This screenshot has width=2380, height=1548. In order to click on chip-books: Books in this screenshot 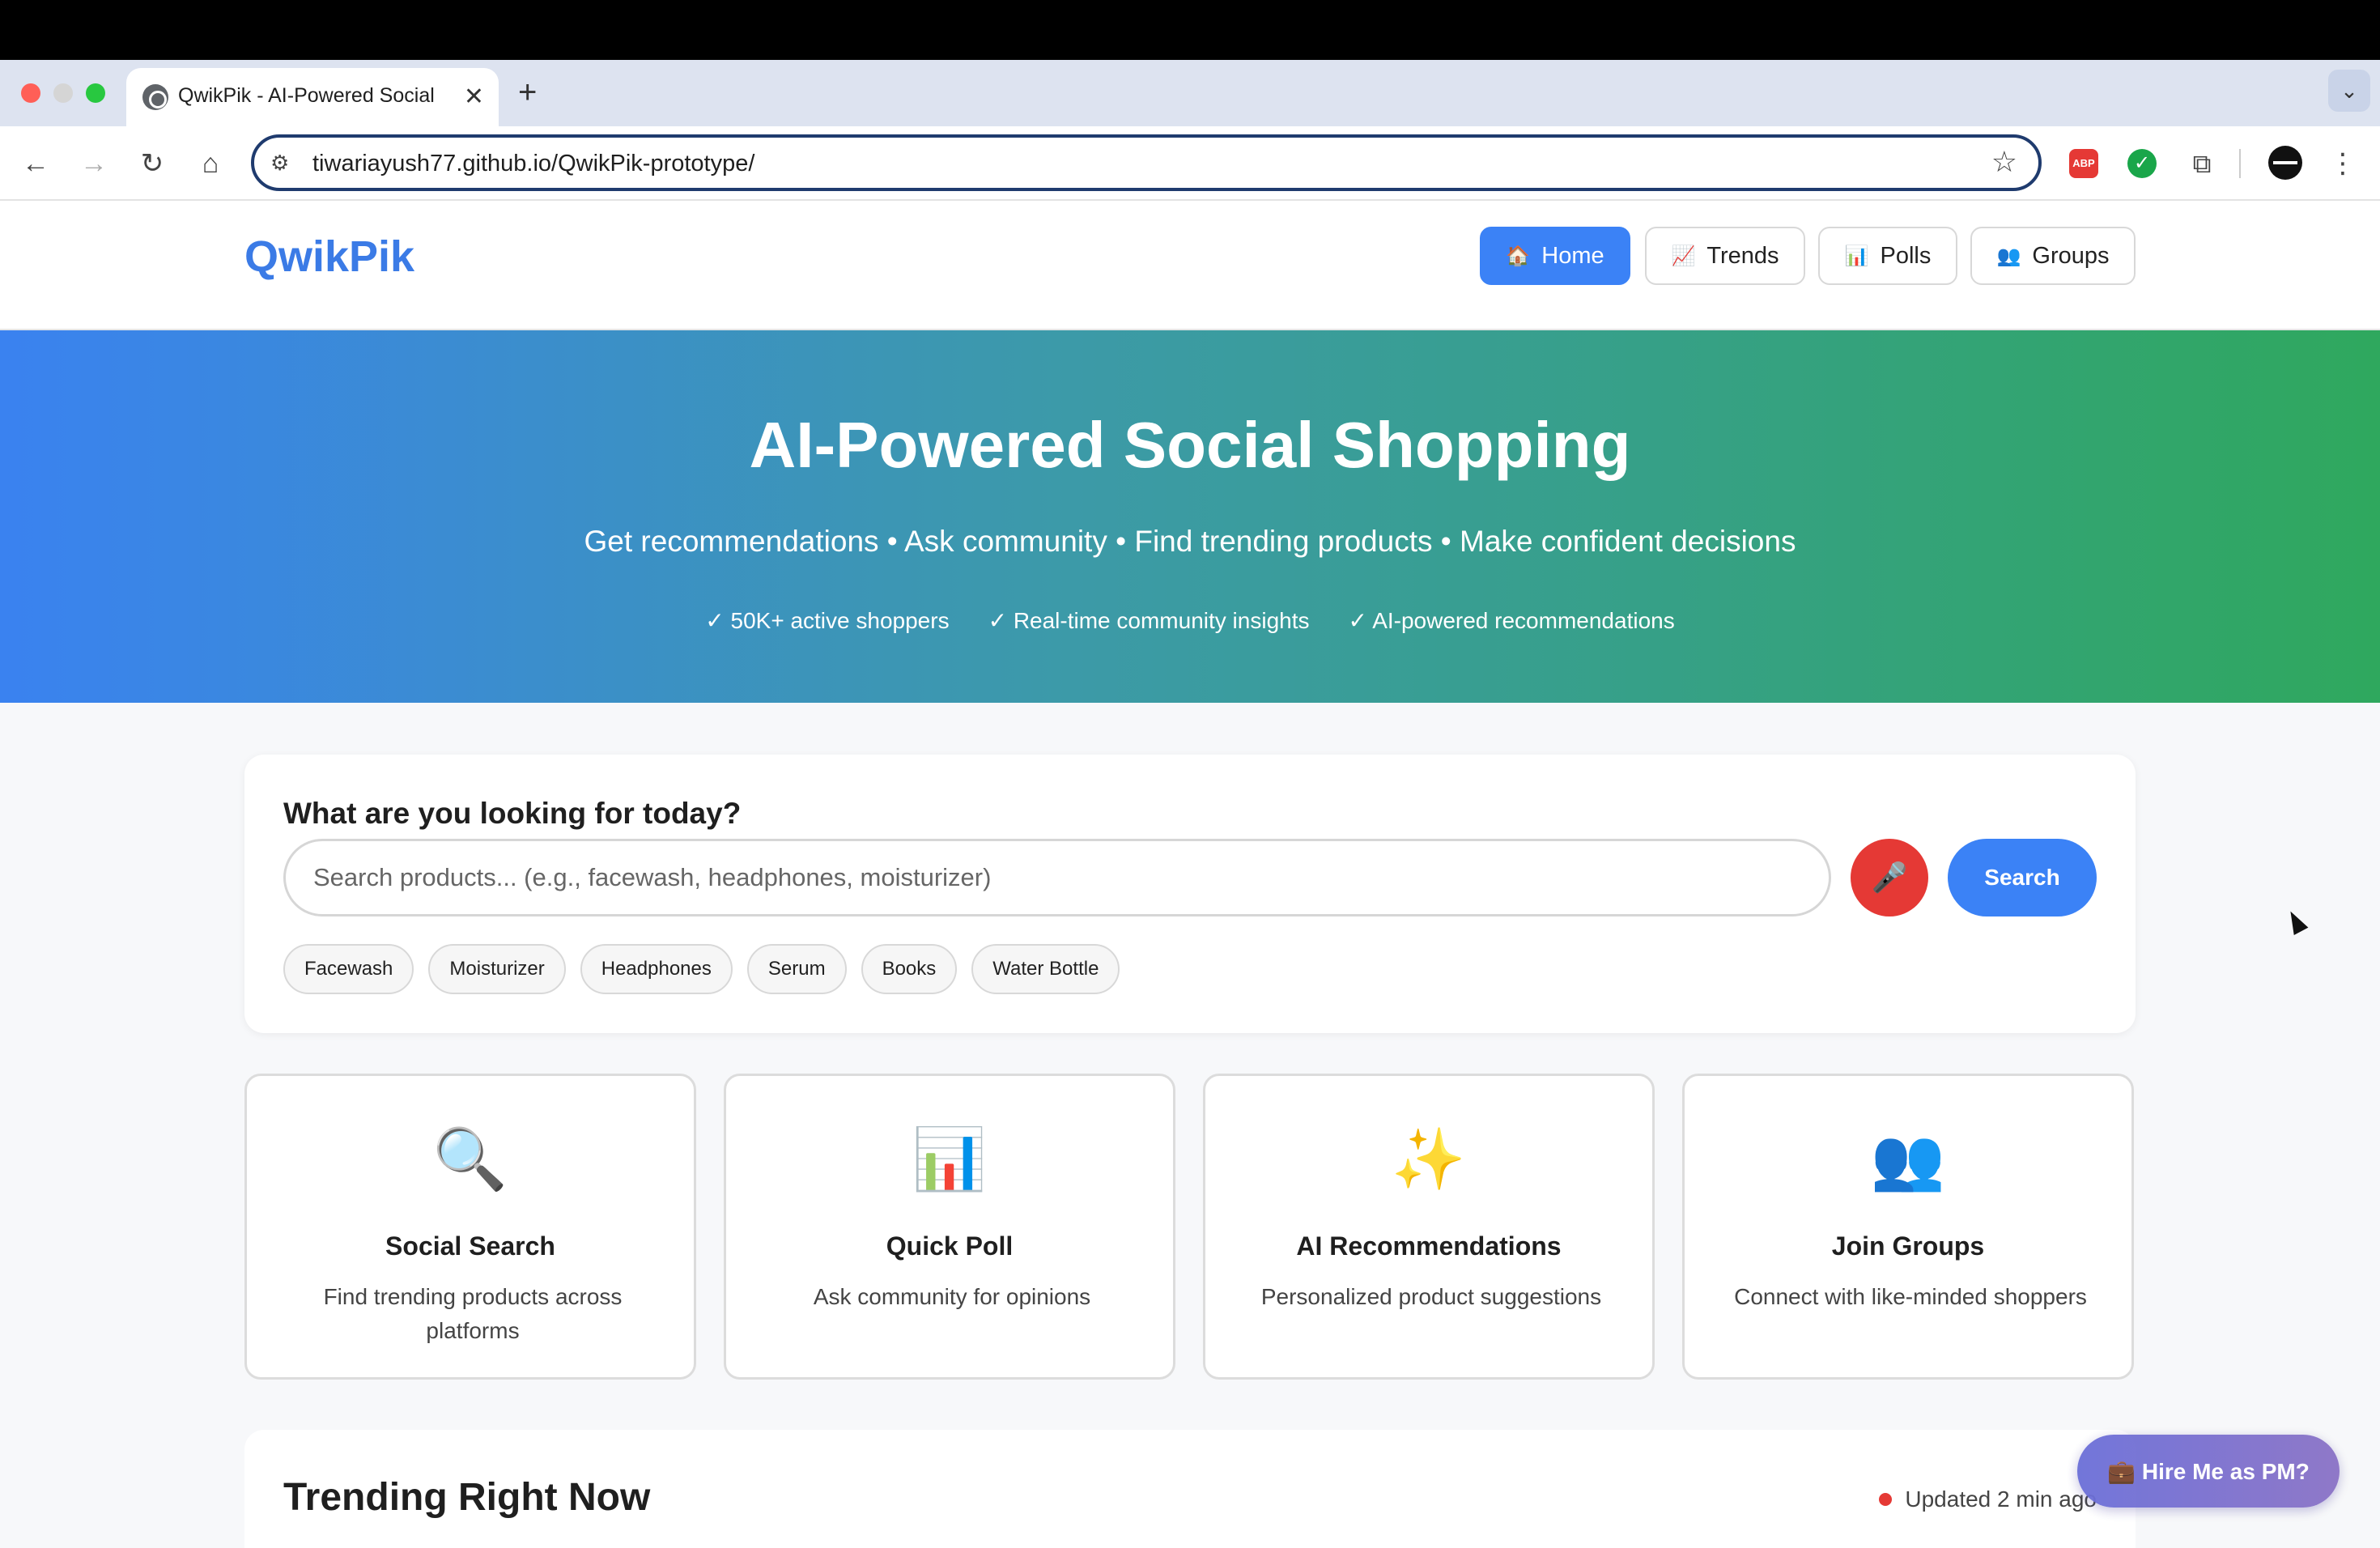, I will do `click(909, 969)`.